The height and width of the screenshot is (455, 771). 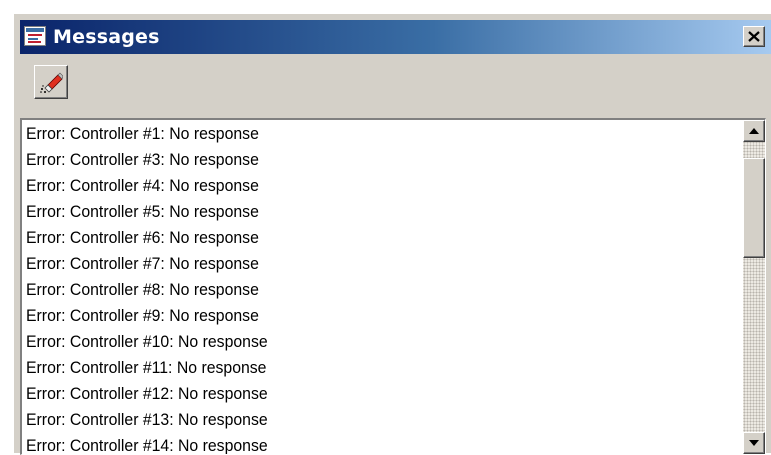 I want to click on clear-messages-button, so click(x=51, y=82).